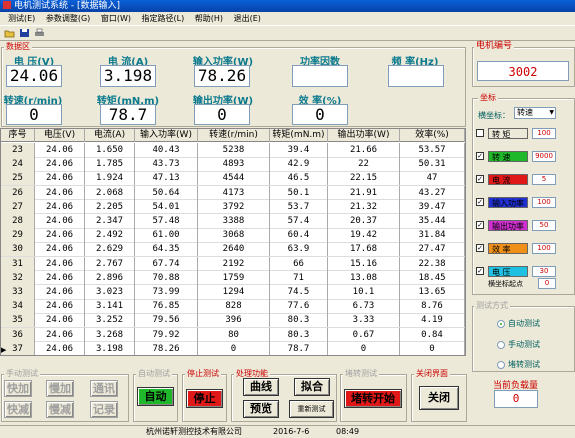 The height and width of the screenshot is (438, 575). I want to click on record-button: 记录, so click(104, 409).